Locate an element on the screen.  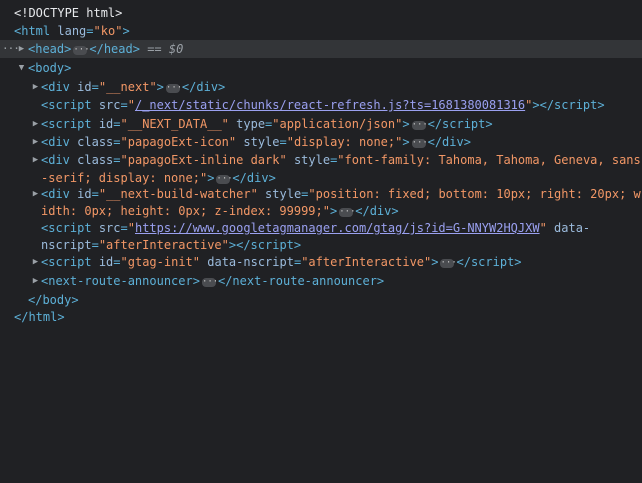
route-announcer-tag: next-route-announcer is located at coordinates (120, 281).